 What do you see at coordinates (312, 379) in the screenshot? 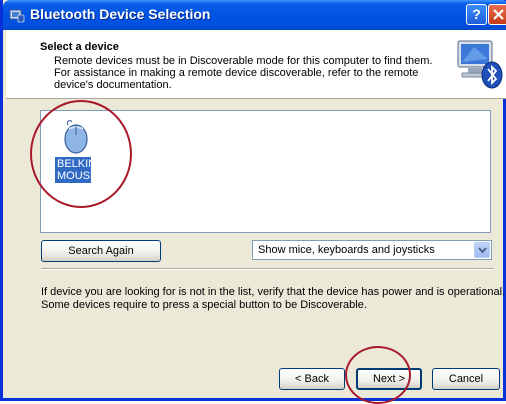
I see `back-button: < Back` at bounding box center [312, 379].